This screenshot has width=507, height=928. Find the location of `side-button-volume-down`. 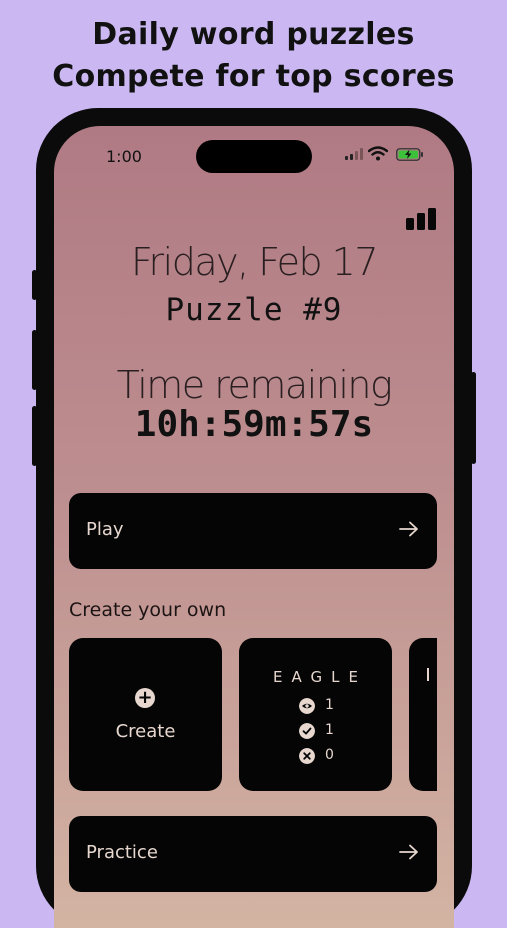

side-button-volume-down is located at coordinates (34, 436).